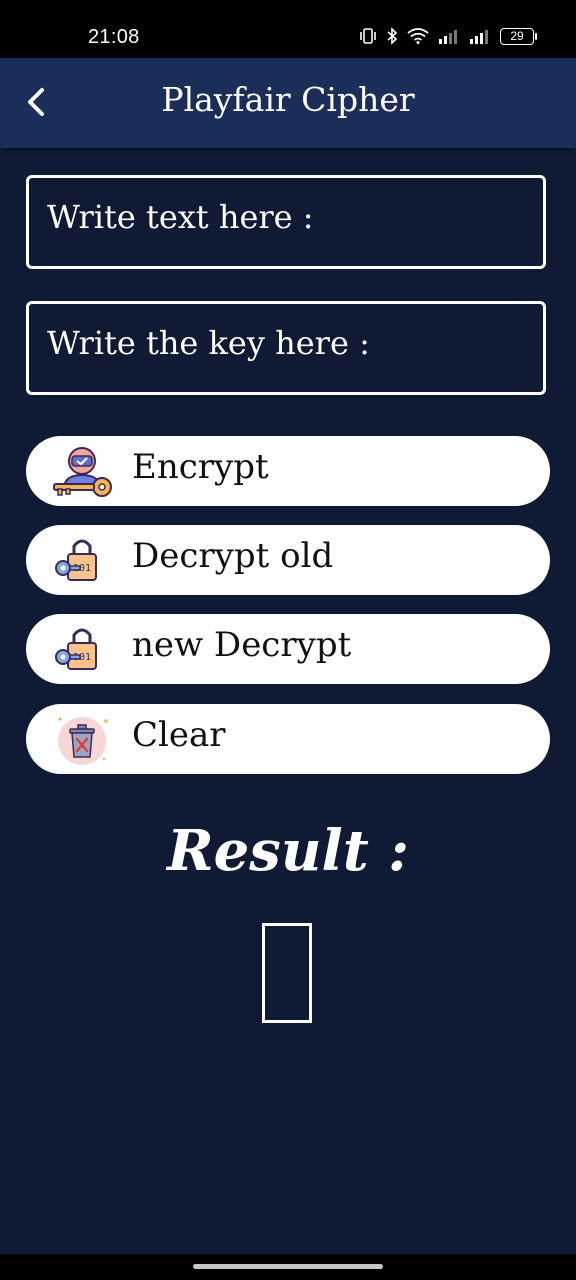 The height and width of the screenshot is (1280, 576). I want to click on new-decrypt-button: 101 new Decrypt, so click(288, 649).